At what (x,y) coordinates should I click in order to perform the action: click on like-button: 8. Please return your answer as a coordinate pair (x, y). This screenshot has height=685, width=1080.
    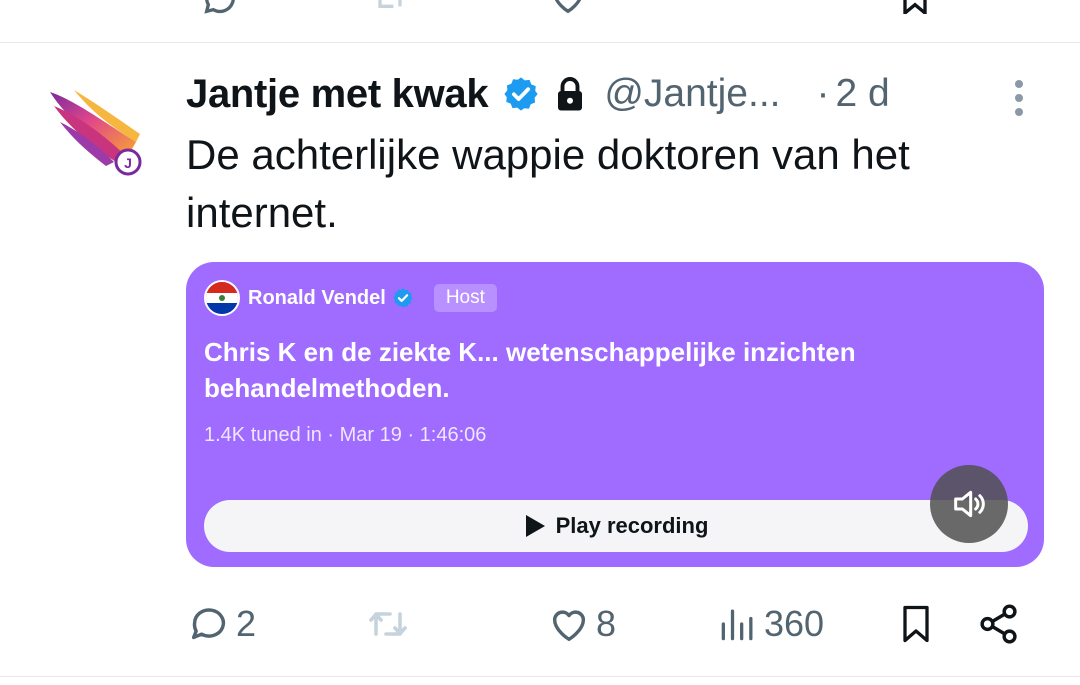
    Looking at the image, I should click on (581, 624).